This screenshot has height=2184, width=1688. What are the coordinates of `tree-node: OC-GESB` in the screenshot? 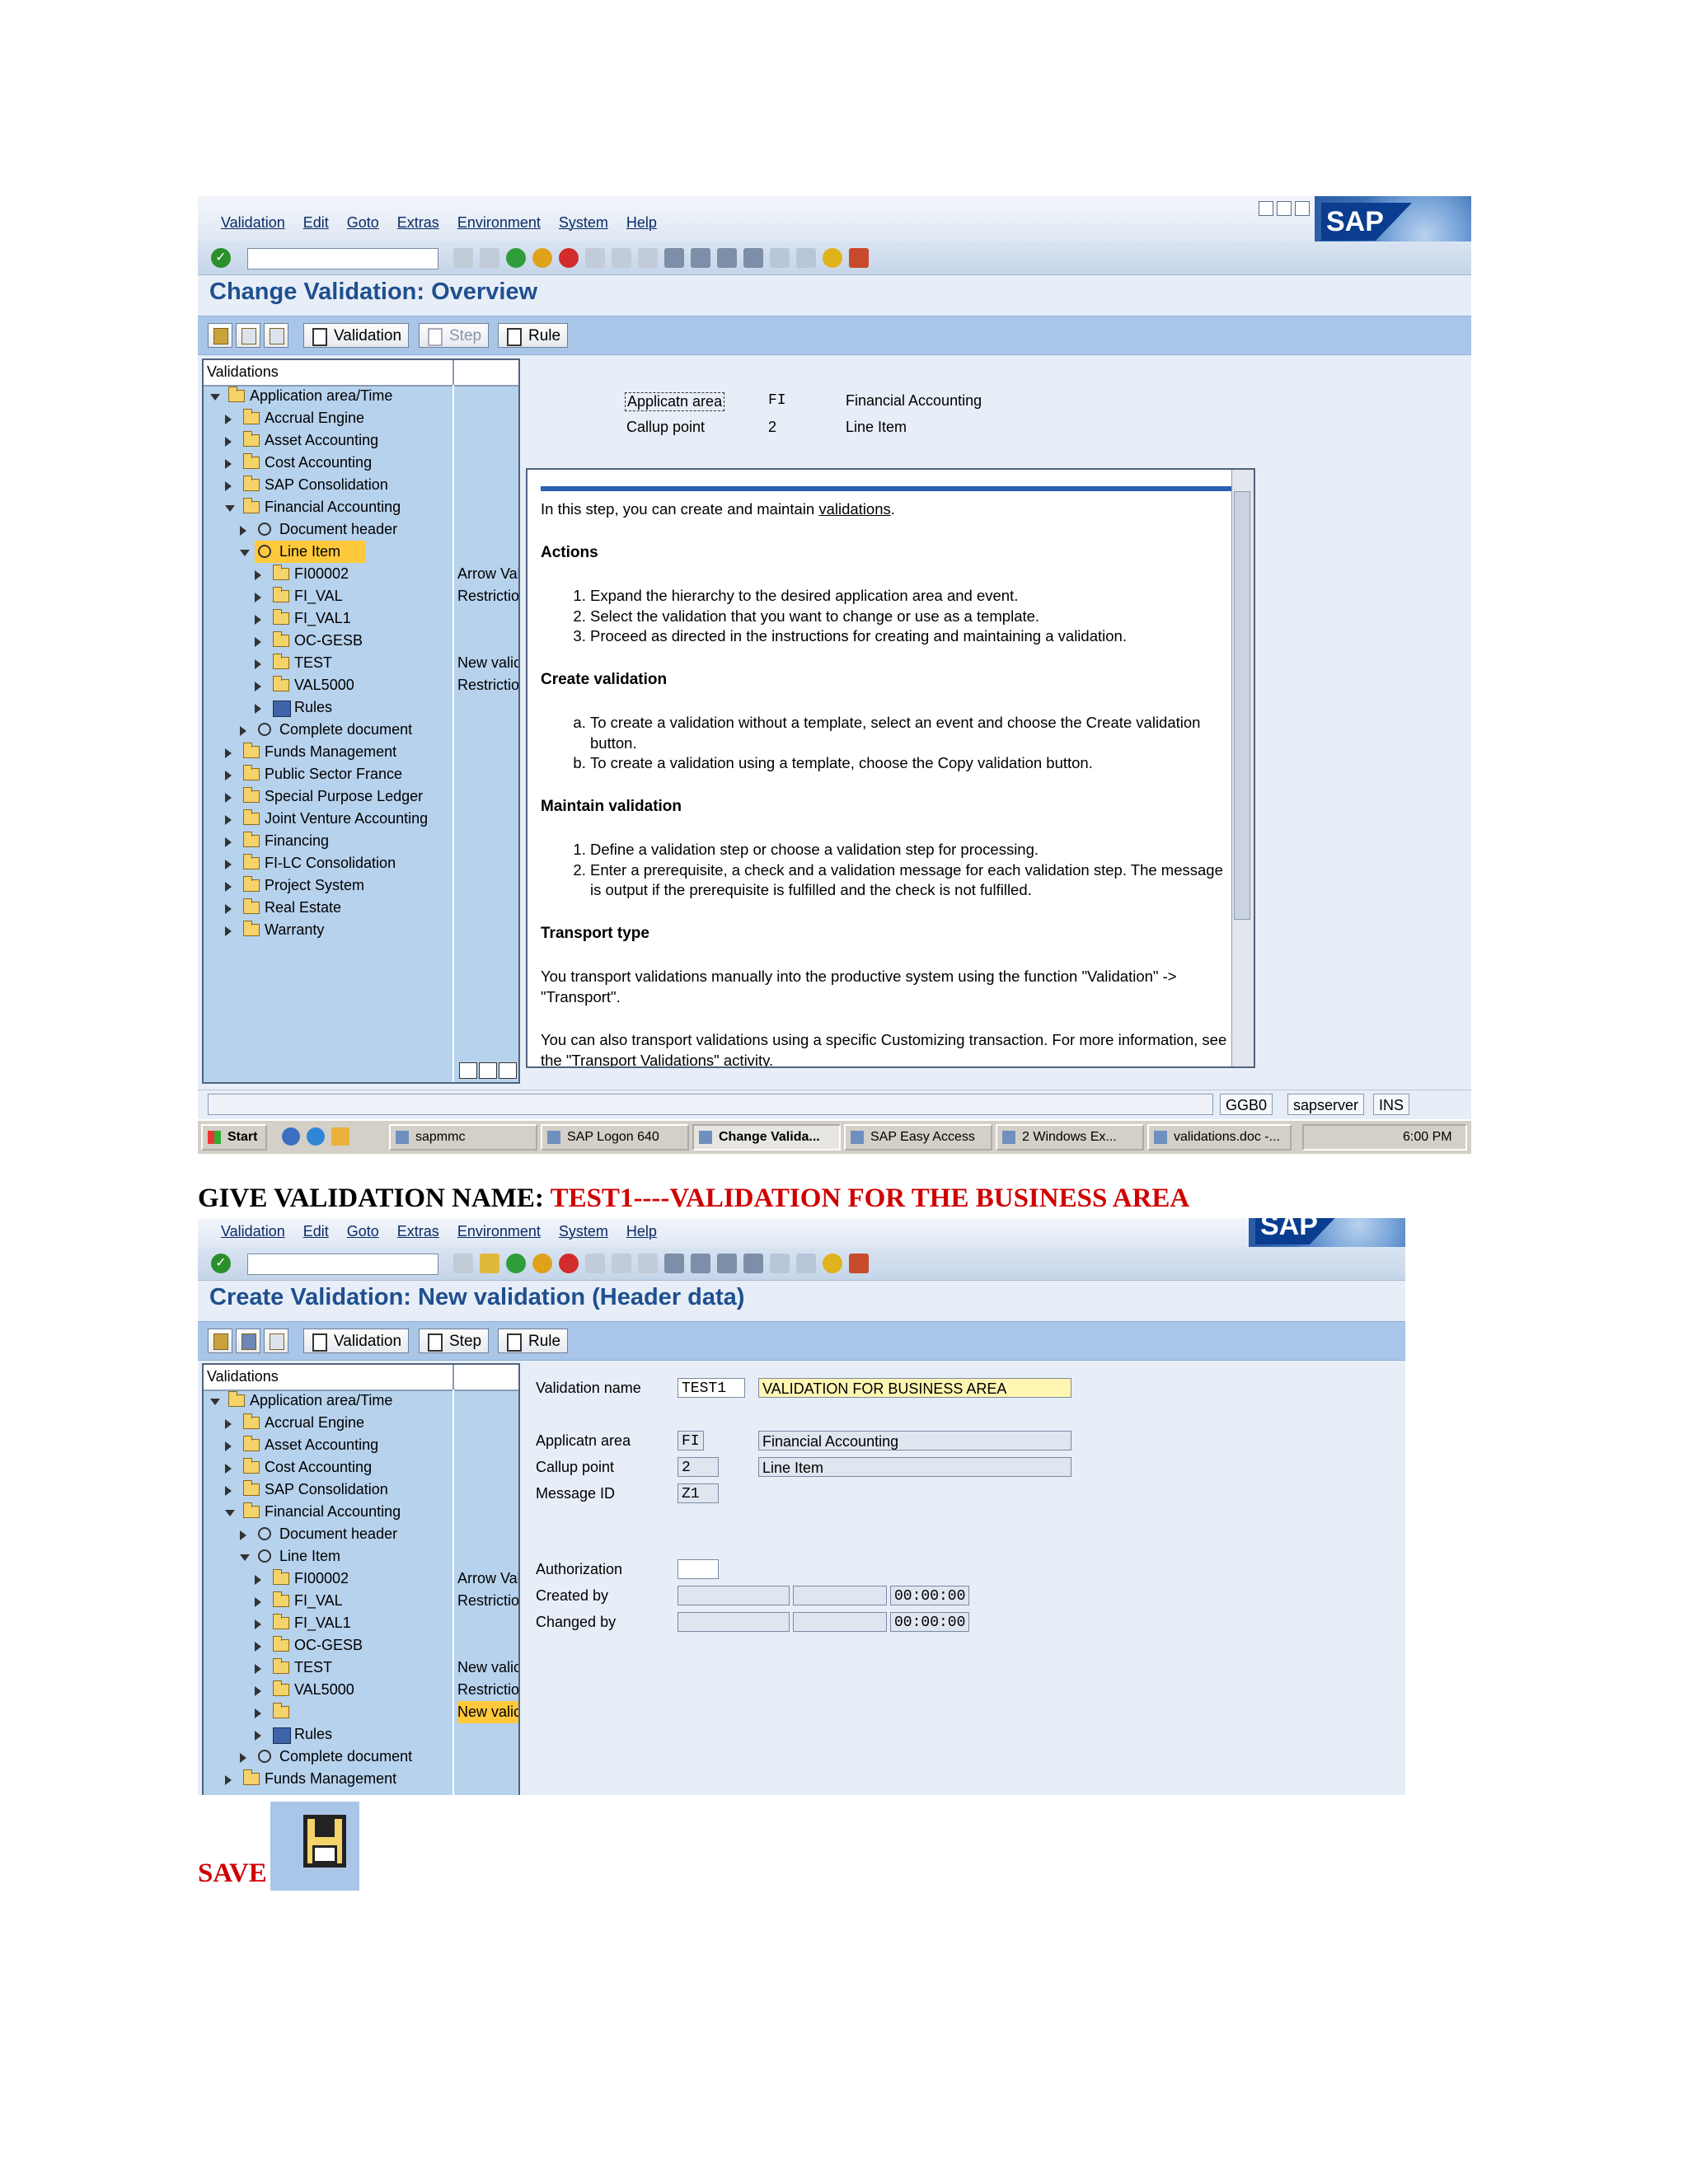 It's located at (361, 641).